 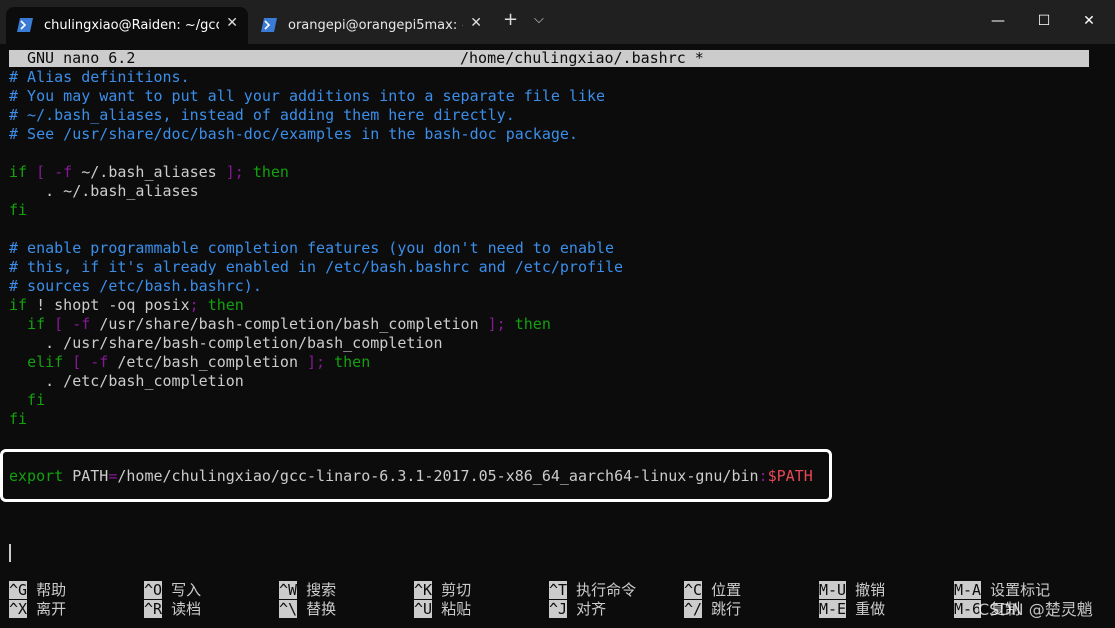 I want to click on tab-dropdown-icon: ⌵, so click(x=539, y=19).